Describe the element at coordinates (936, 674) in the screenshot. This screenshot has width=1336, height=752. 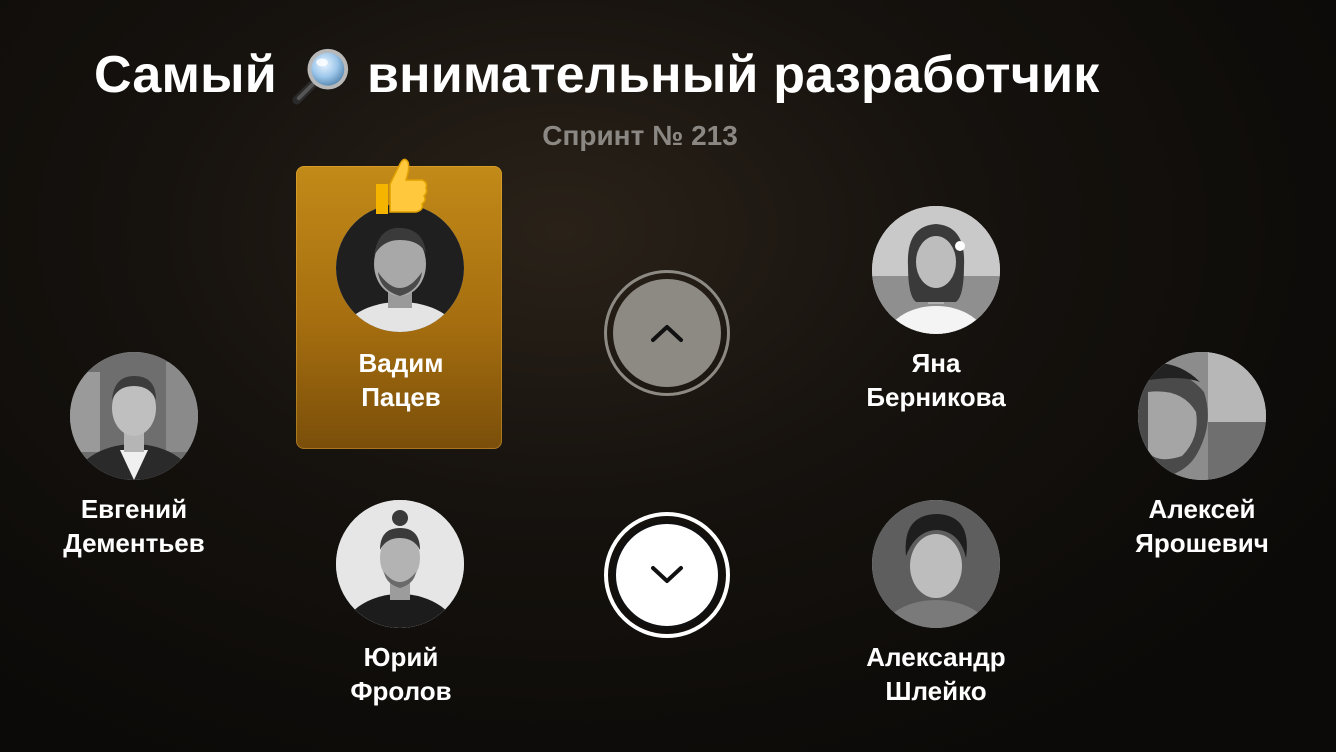
I see `person-name-aleksandr: Александр Шлейко` at that location.